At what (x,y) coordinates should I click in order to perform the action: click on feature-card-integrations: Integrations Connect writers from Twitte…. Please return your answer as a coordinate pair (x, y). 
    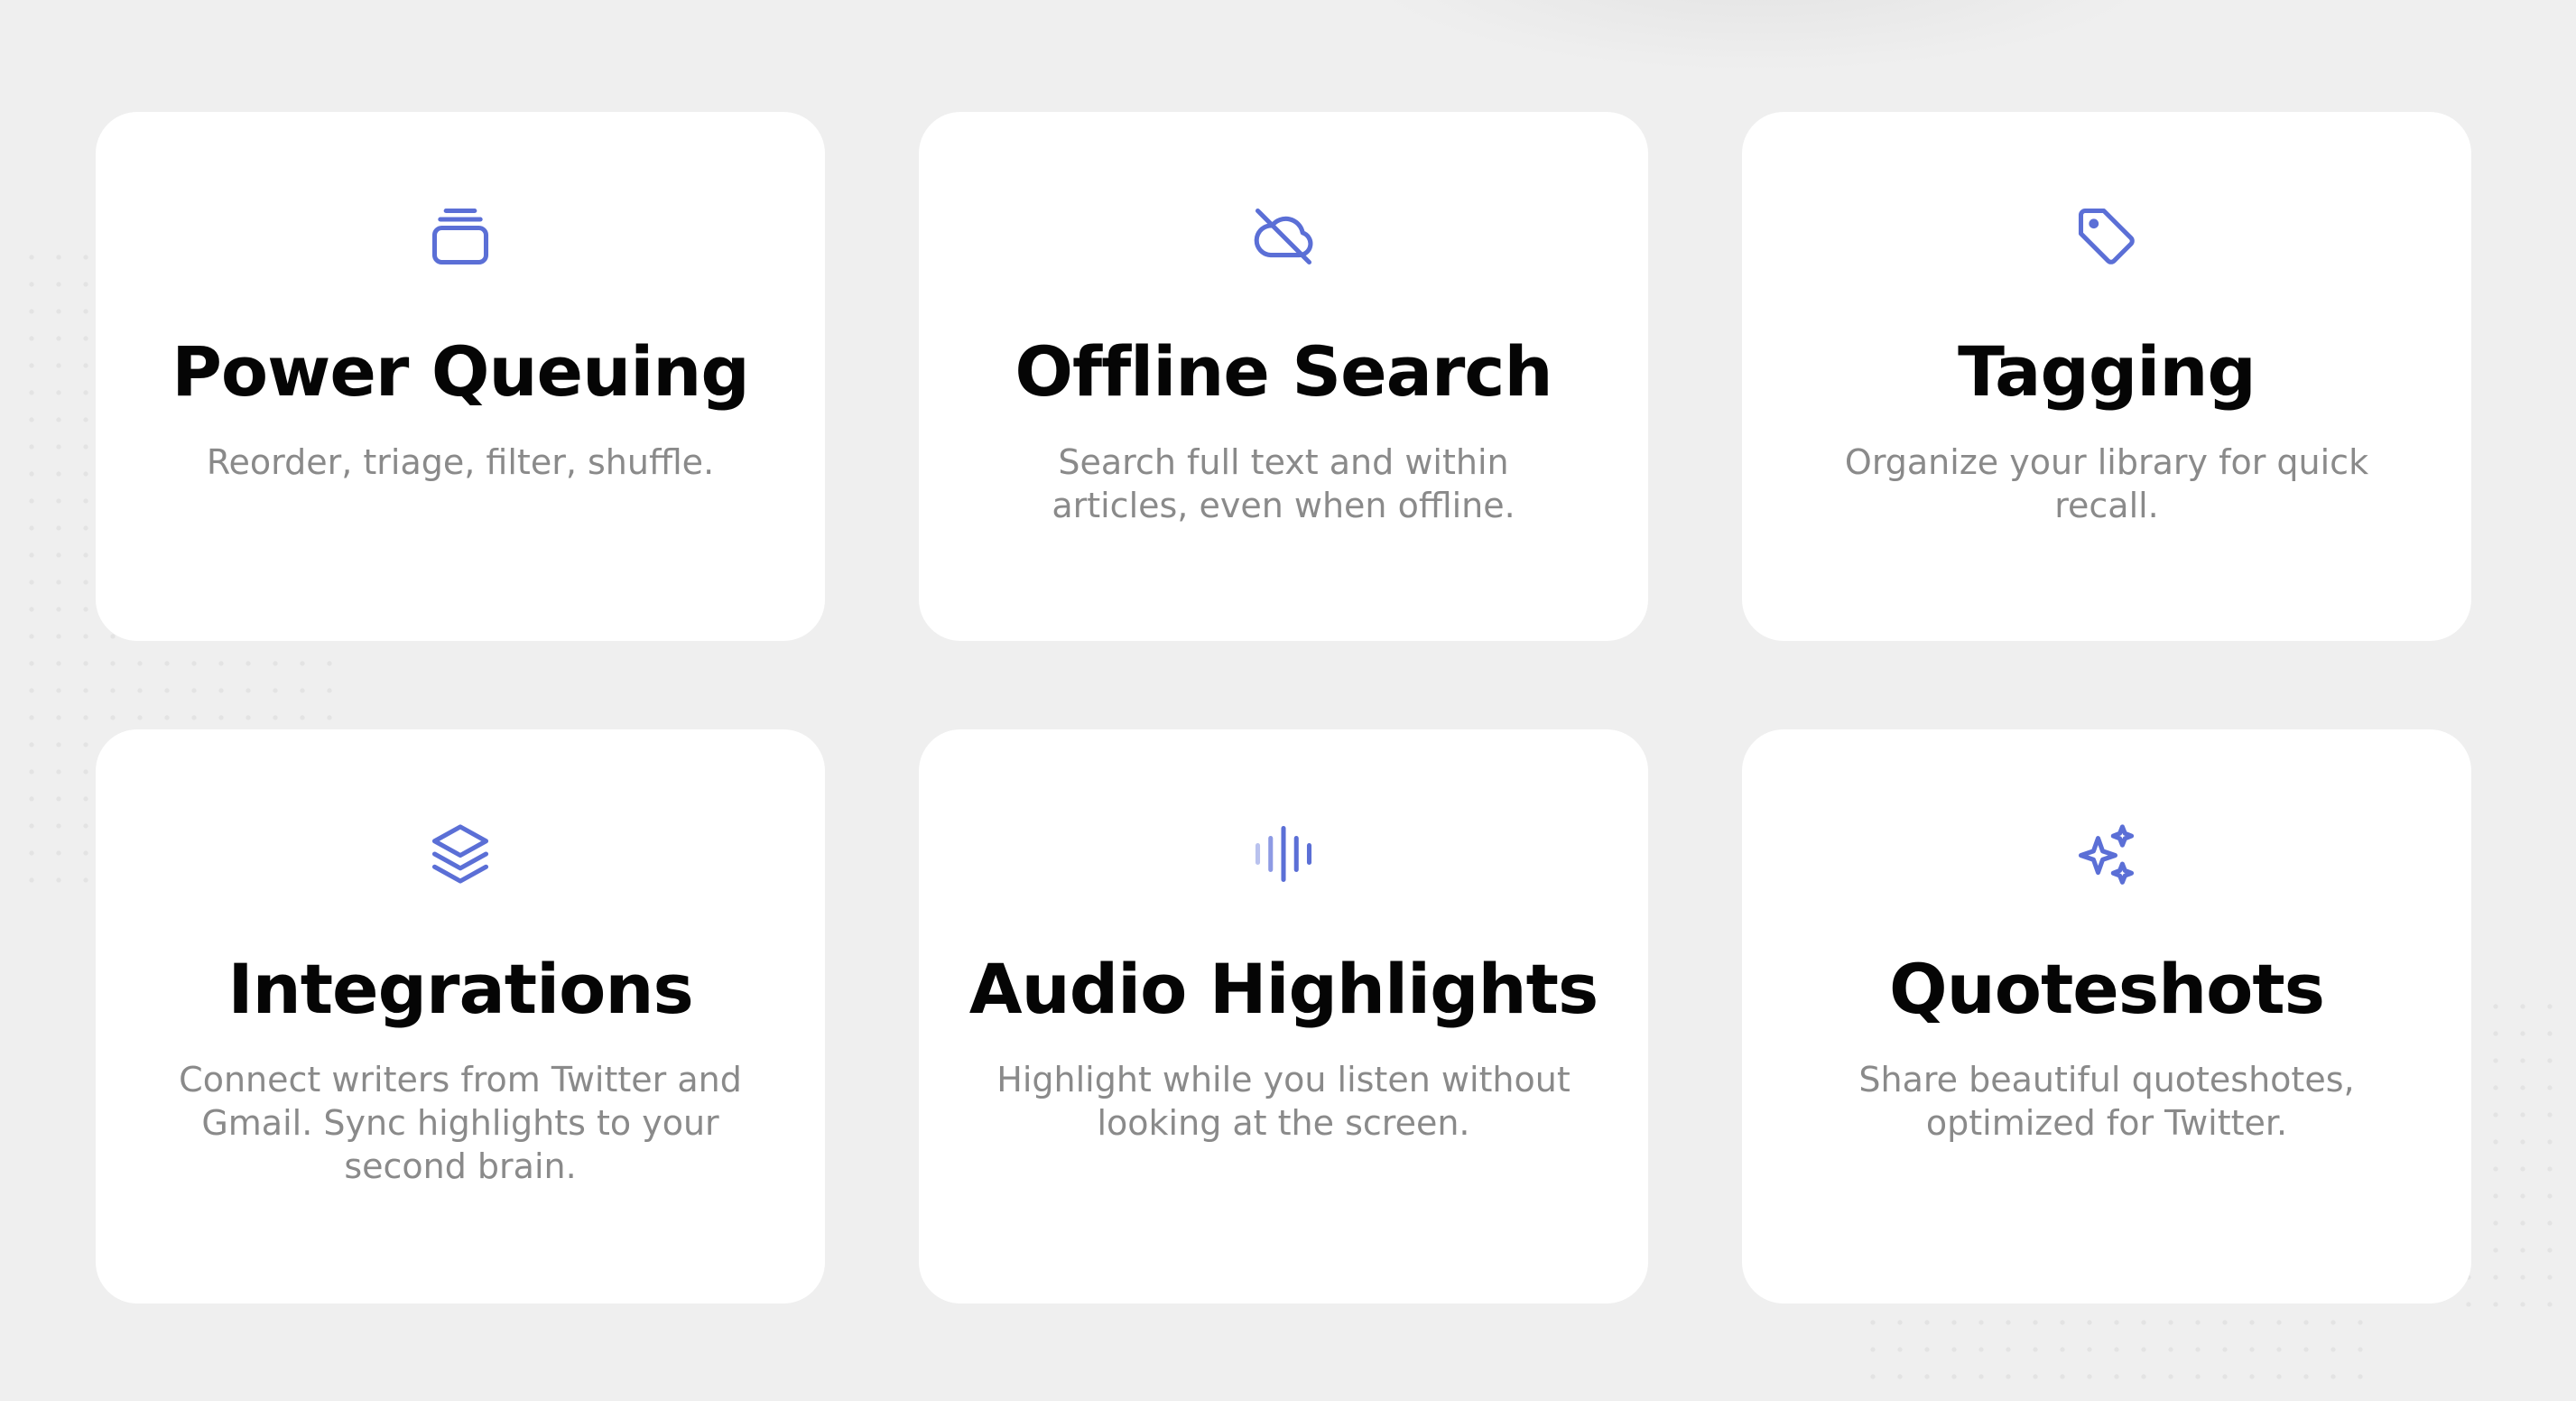
    Looking at the image, I should click on (460, 1017).